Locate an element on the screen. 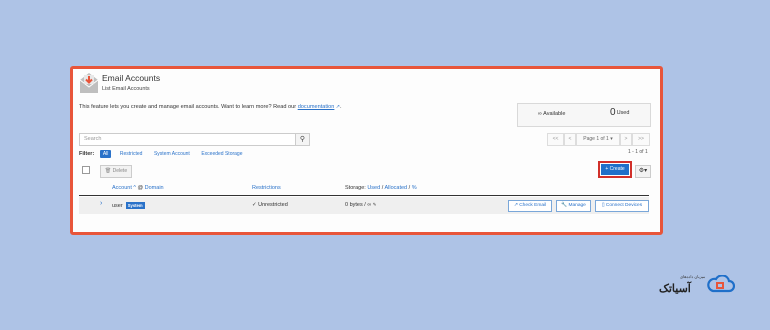 Image resolution: width=770 pixels, height=330 pixels. first-page-button: << is located at coordinates (555, 139).